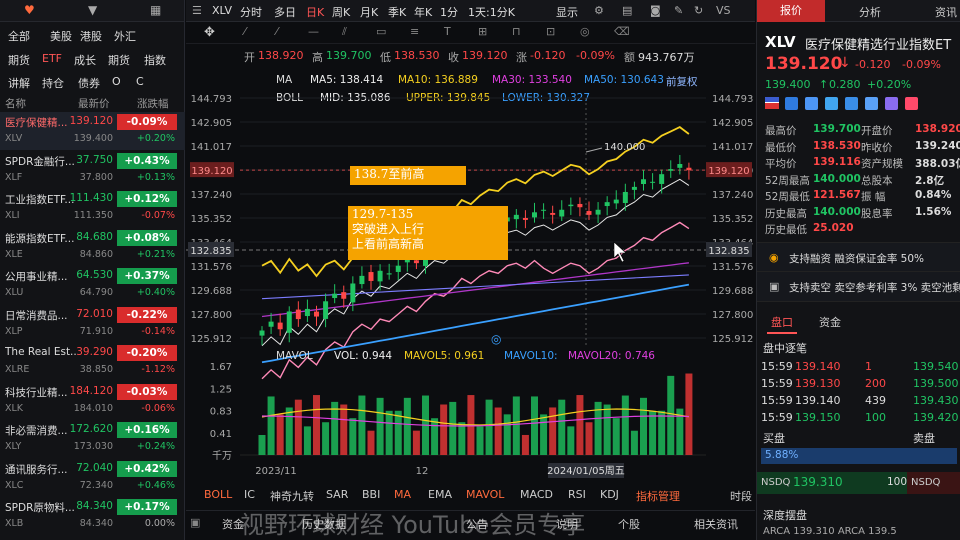 The image size is (960, 540). Describe the element at coordinates (837, 162) in the screenshot. I see `stat-value: 139.116` at that location.